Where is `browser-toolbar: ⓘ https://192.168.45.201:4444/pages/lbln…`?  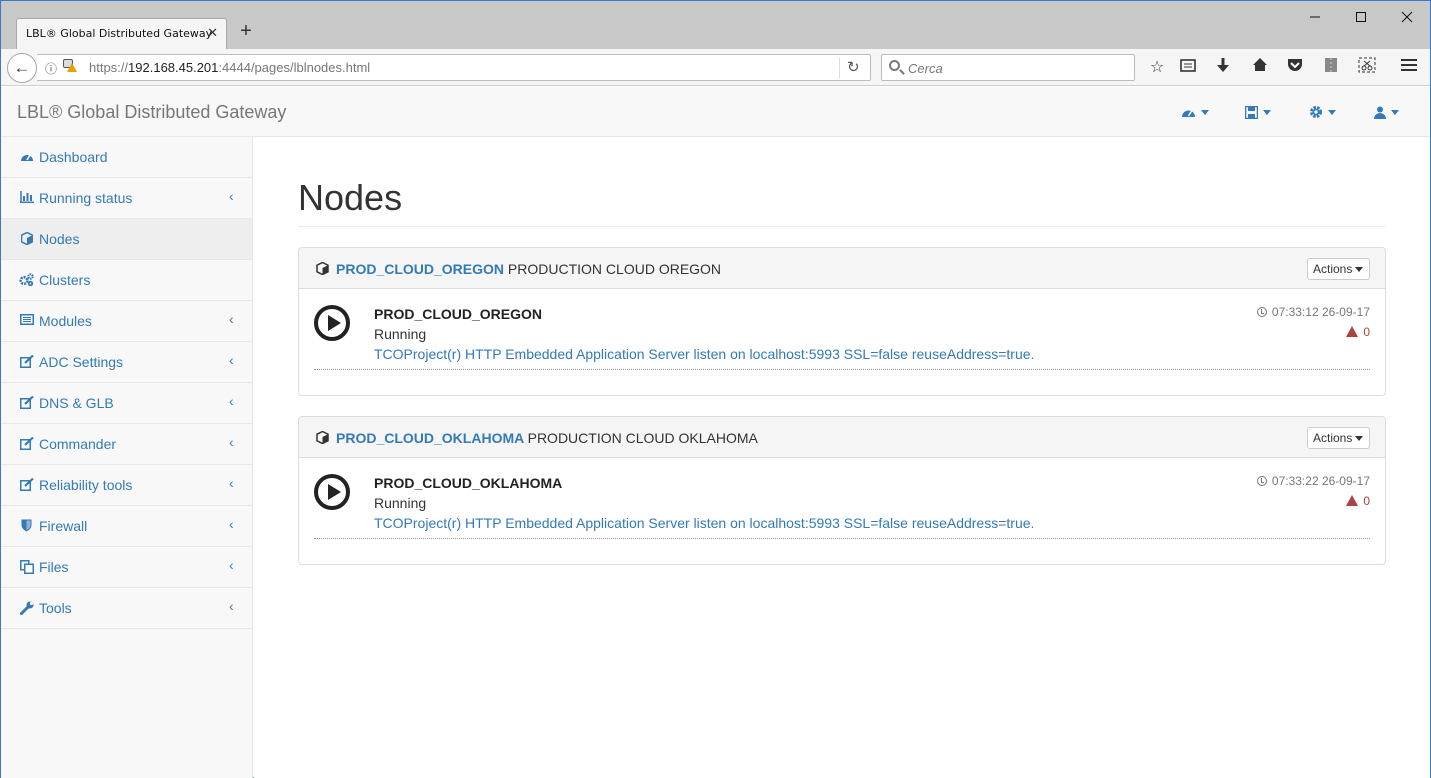
browser-toolbar: ⓘ https://192.168.45.201:4444/pages/lbln… is located at coordinates (715, 67).